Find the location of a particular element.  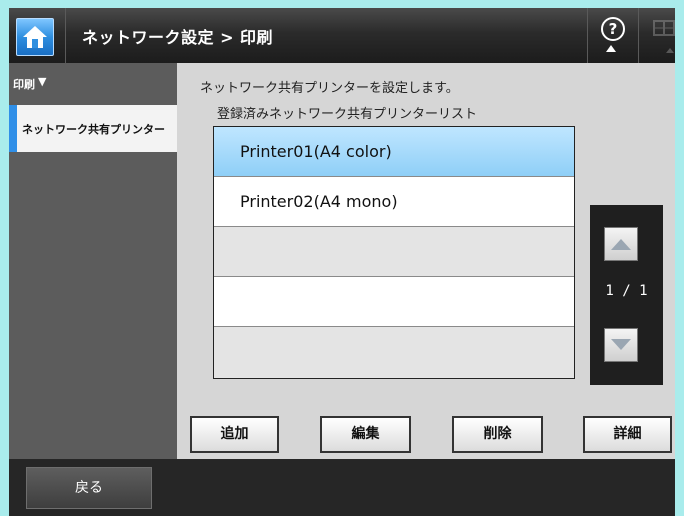

add-button: 追加 is located at coordinates (234, 434).